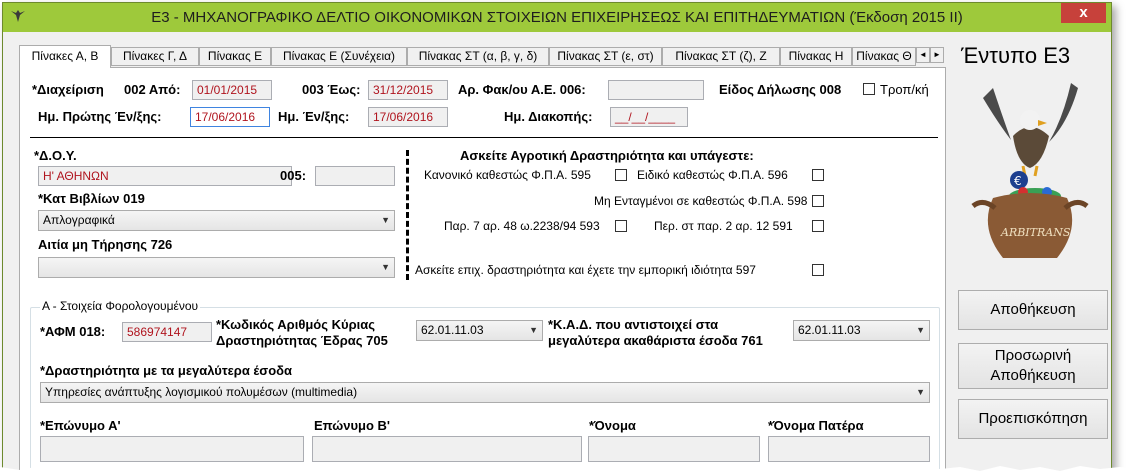 The width and height of the screenshot is (1141, 475). Describe the element at coordinates (612, 425) in the screenshot. I see `name-label: *Όνομα` at that location.